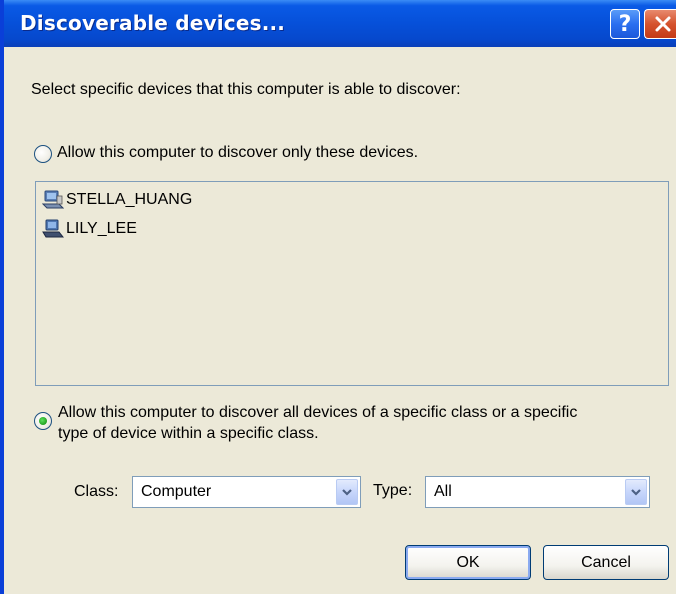  Describe the element at coordinates (53, 199) in the screenshot. I see `computer-icon` at that location.